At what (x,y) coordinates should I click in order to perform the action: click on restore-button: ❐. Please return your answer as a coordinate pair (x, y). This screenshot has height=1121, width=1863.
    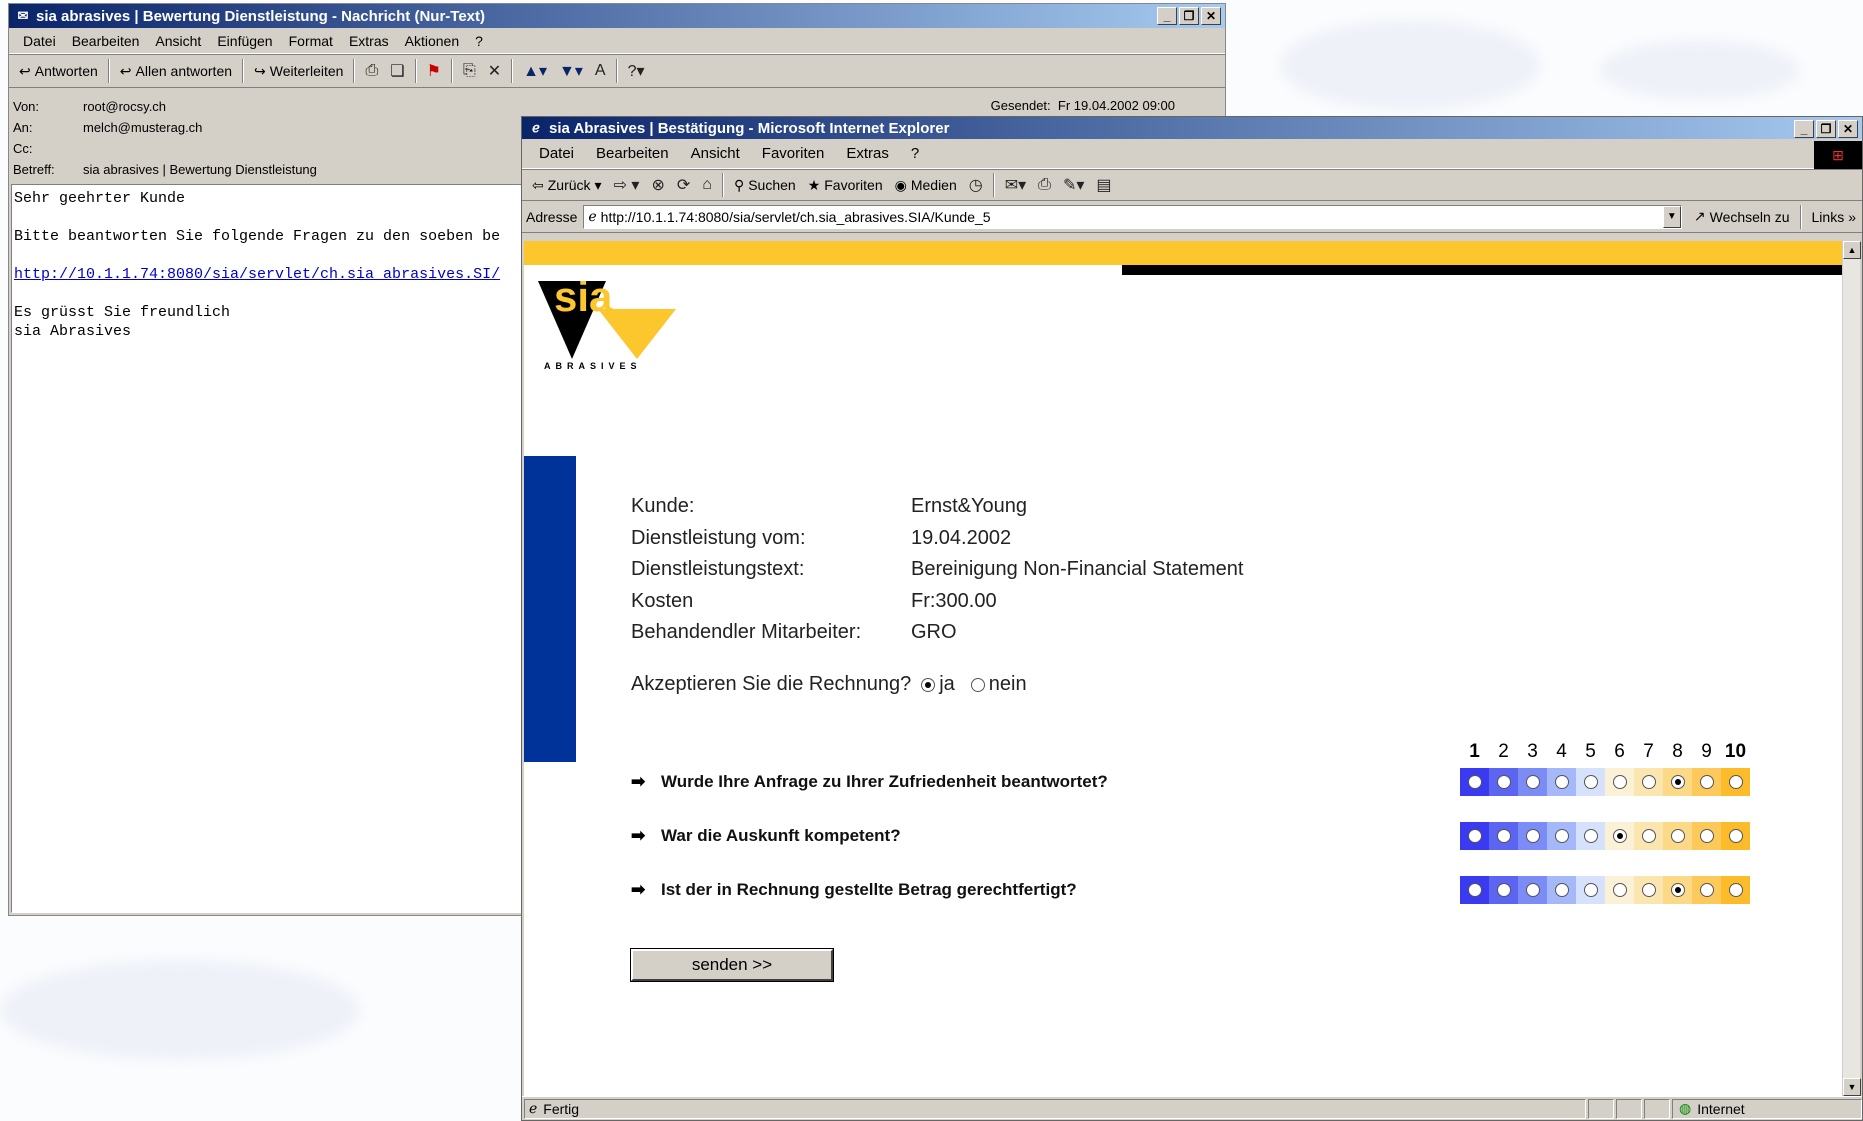
    Looking at the image, I should click on (1189, 16).